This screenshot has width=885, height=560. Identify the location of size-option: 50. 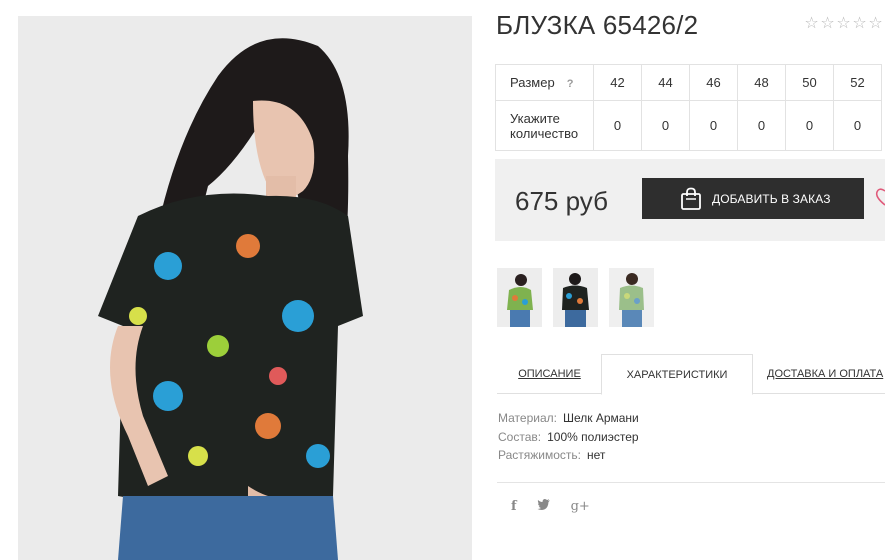
(809, 82).